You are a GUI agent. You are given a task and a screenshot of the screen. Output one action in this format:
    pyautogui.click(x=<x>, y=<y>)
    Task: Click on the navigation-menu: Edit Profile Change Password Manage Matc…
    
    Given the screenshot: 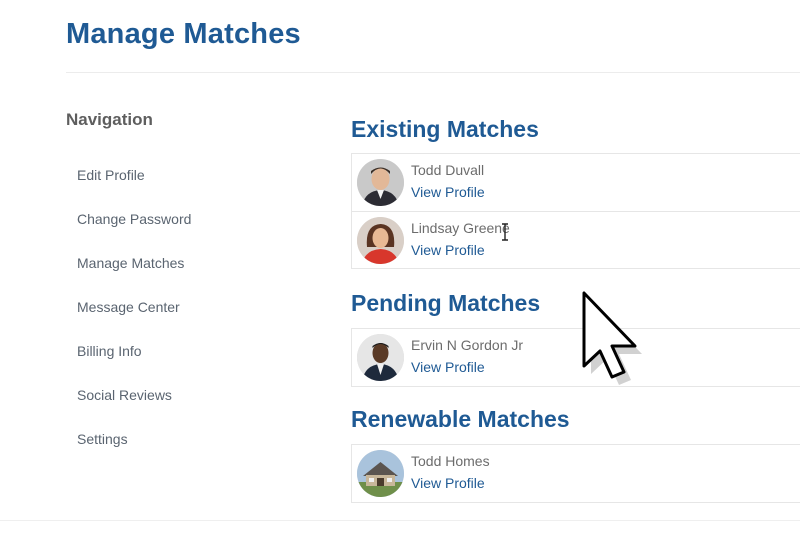 What is the action you would take?
    pyautogui.click(x=134, y=319)
    